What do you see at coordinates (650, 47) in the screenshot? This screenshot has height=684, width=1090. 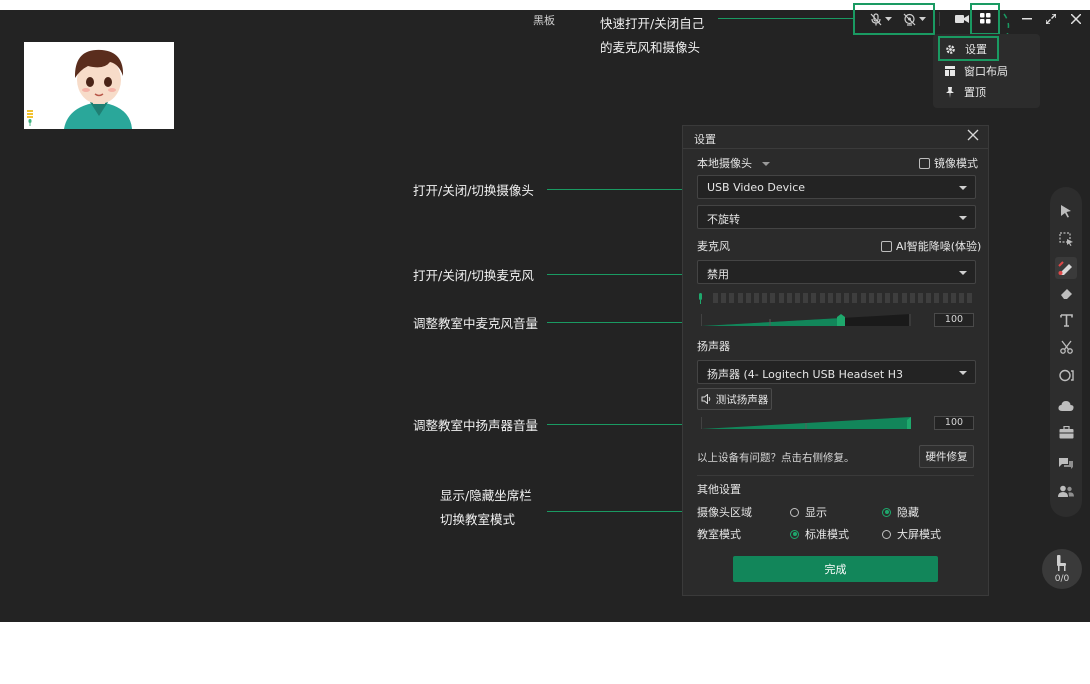 I see `annotation-quick-toggle-2: 的麦克风和摄像头` at bounding box center [650, 47].